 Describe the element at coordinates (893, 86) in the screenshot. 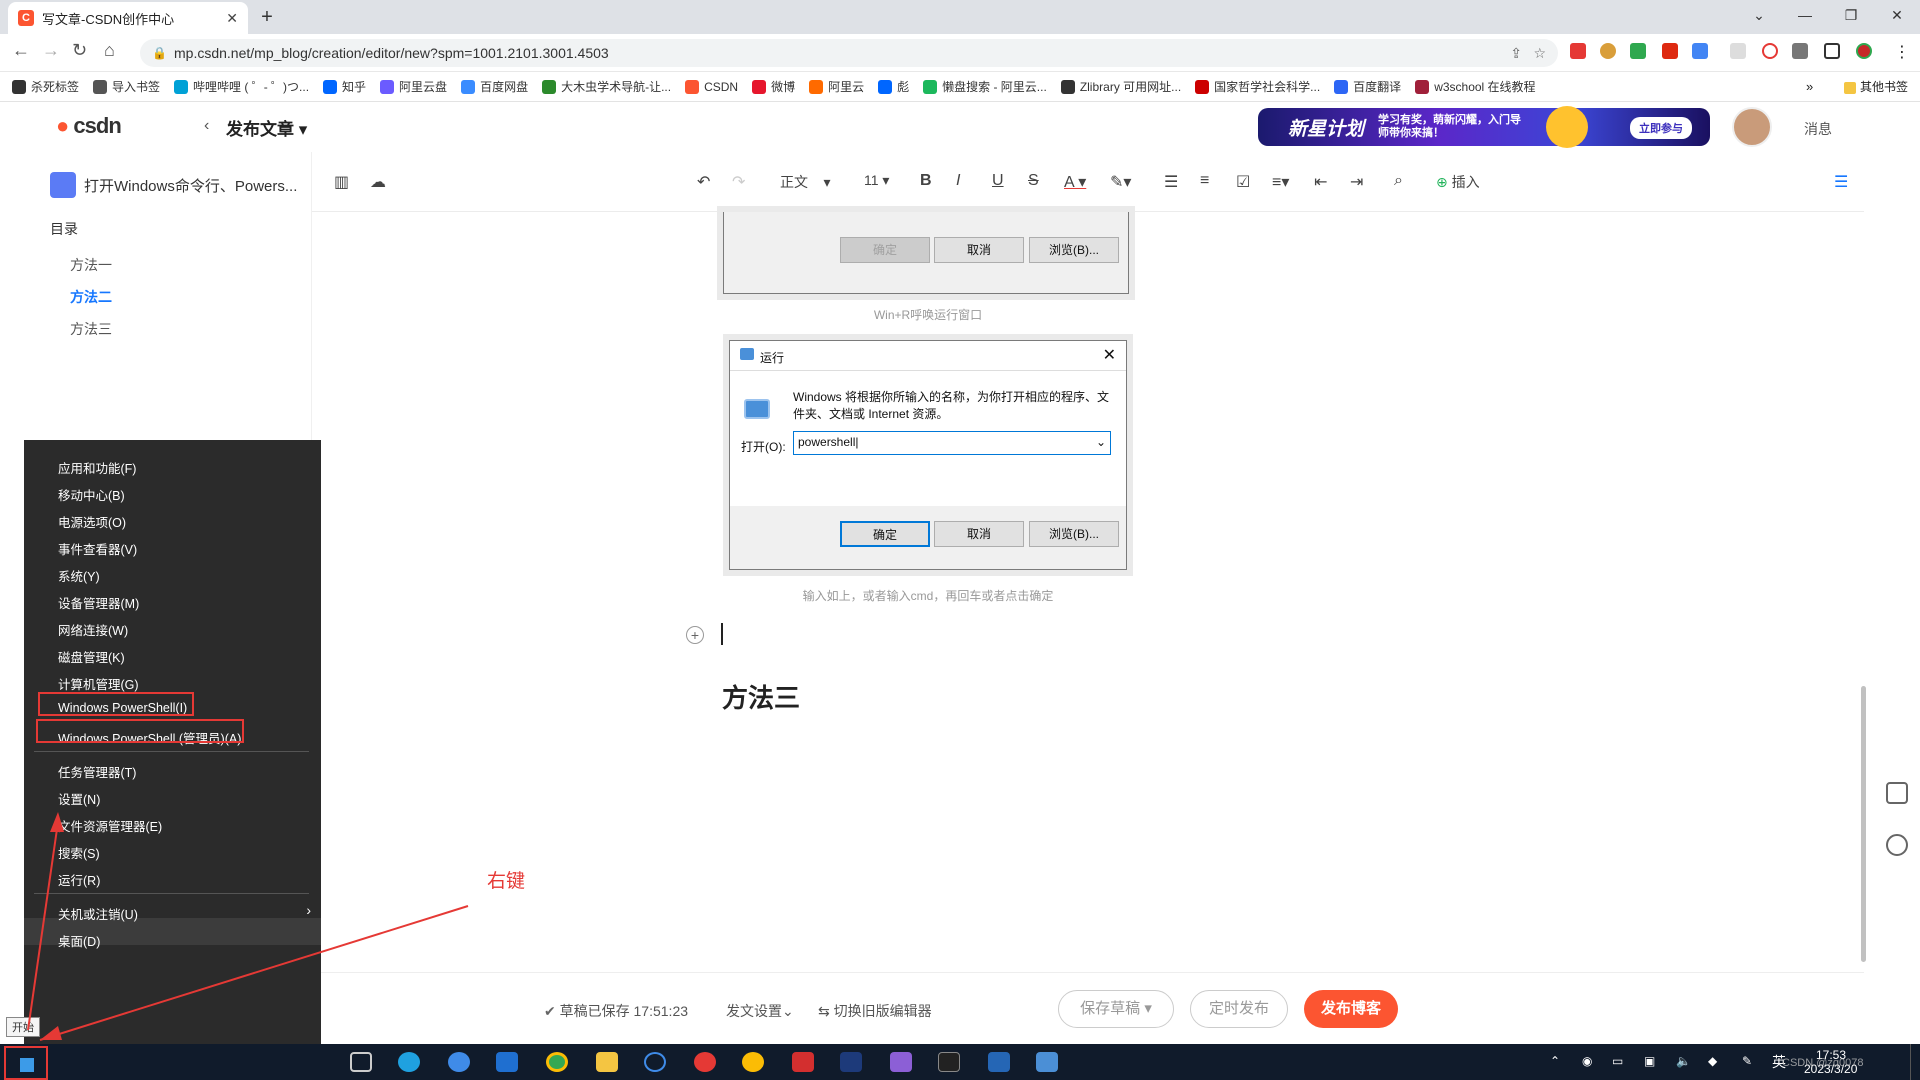

I see `bookmark-item: 彪` at that location.